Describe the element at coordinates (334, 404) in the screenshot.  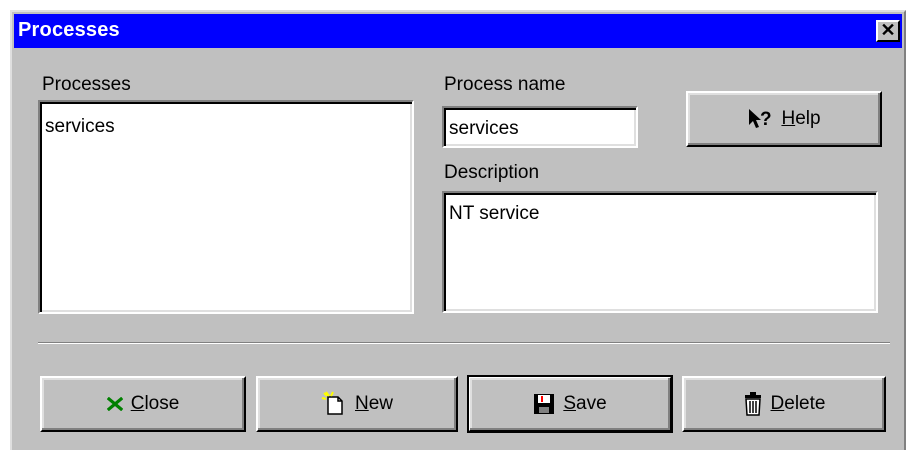
I see `new-document-icon` at that location.